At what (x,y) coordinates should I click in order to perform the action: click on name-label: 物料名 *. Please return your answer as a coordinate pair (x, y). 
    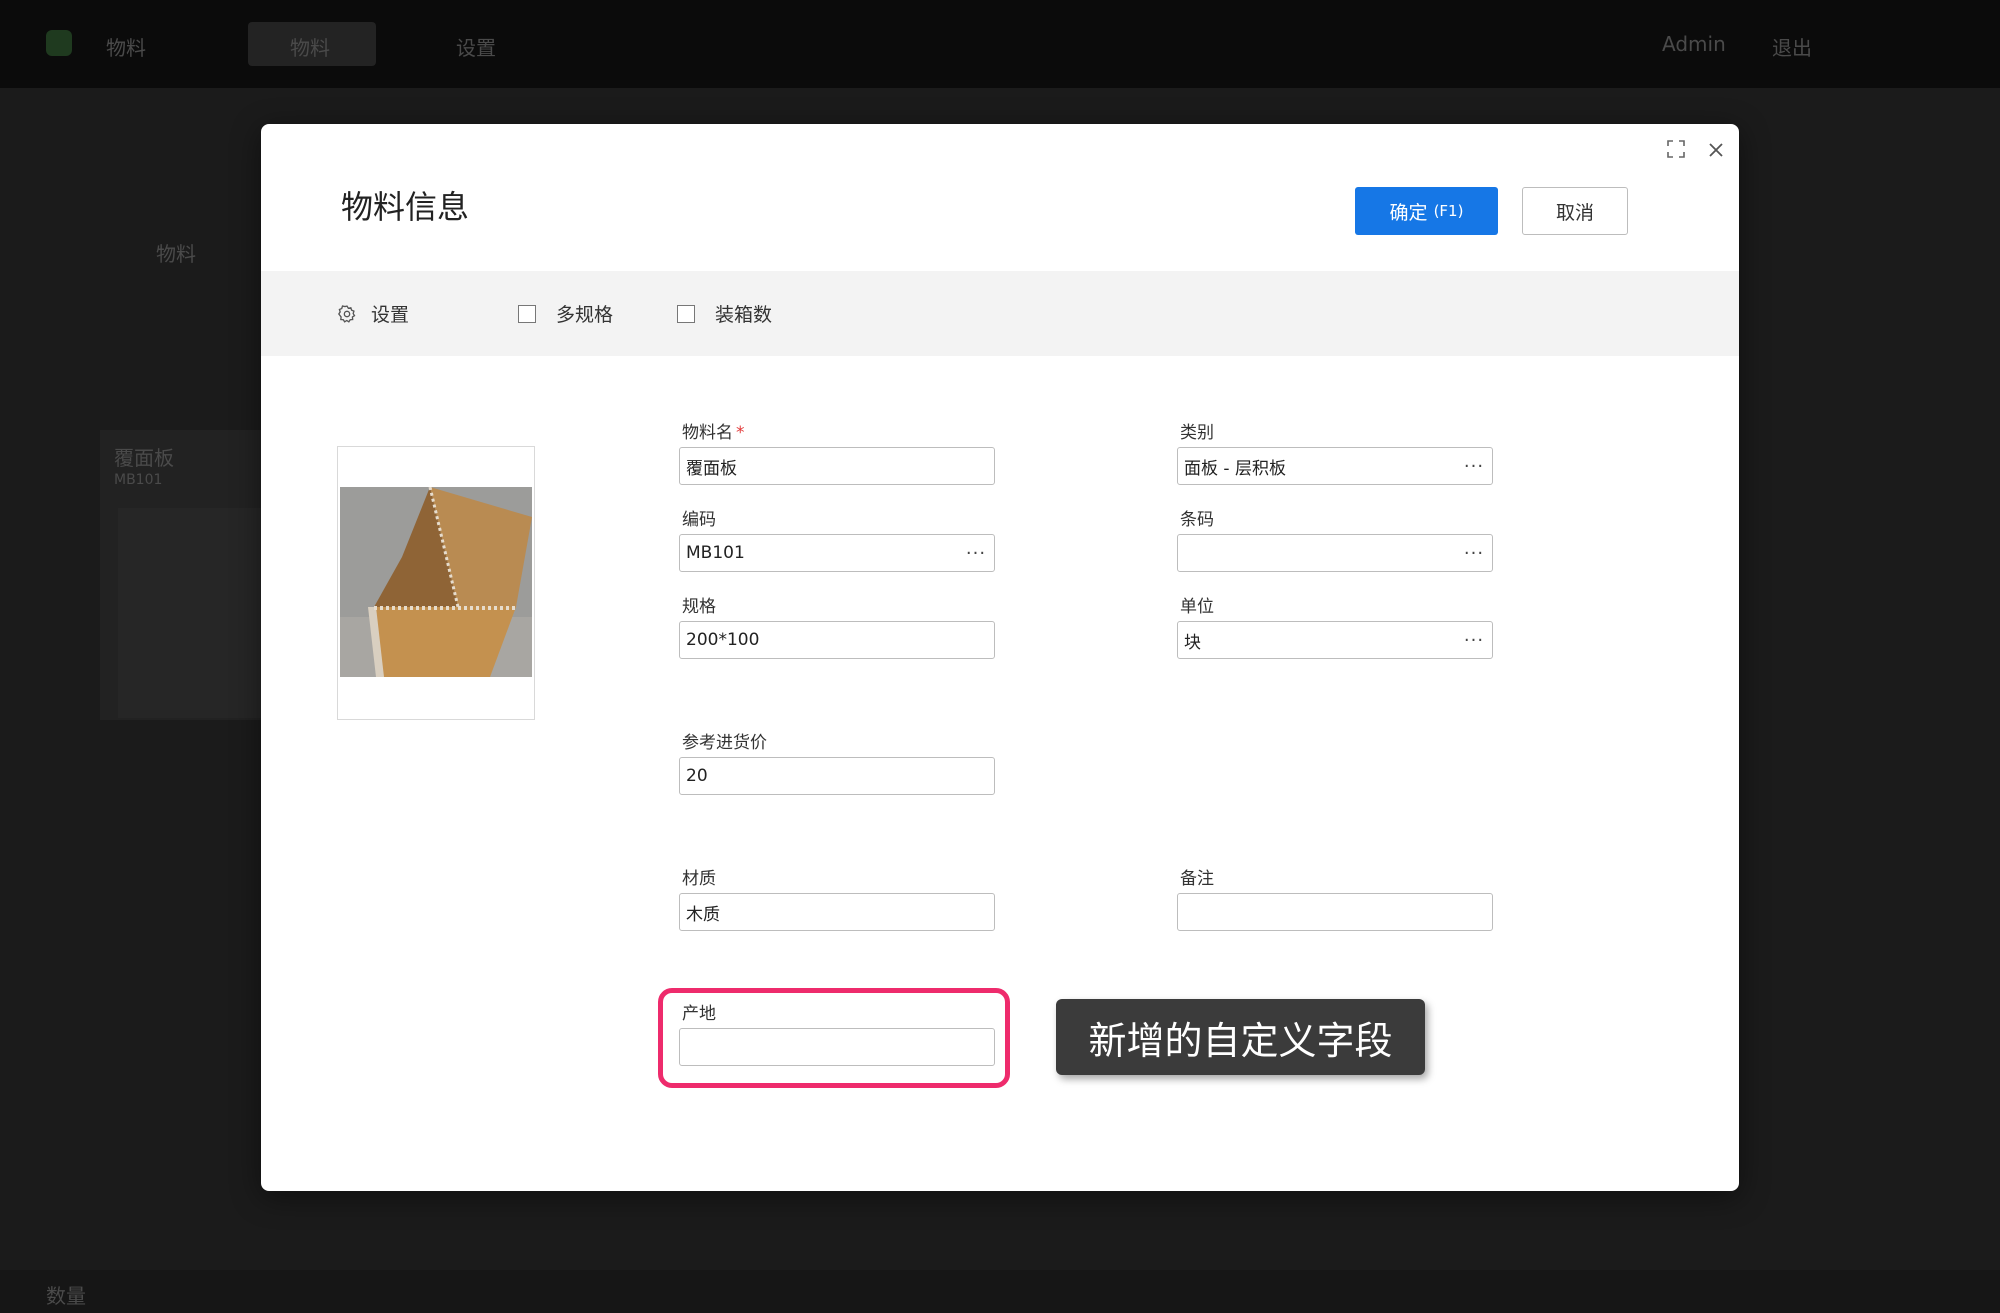
    Looking at the image, I should click on (713, 430).